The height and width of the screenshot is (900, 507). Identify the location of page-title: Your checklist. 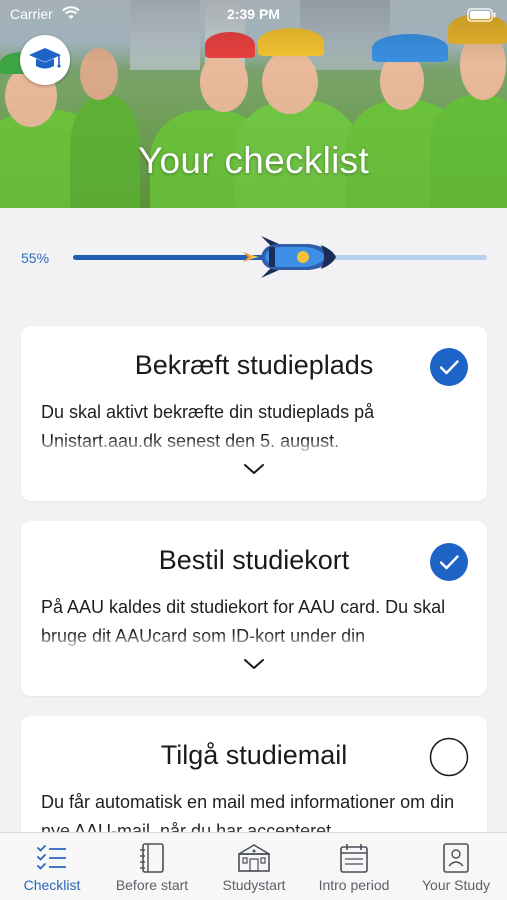
(253, 160).